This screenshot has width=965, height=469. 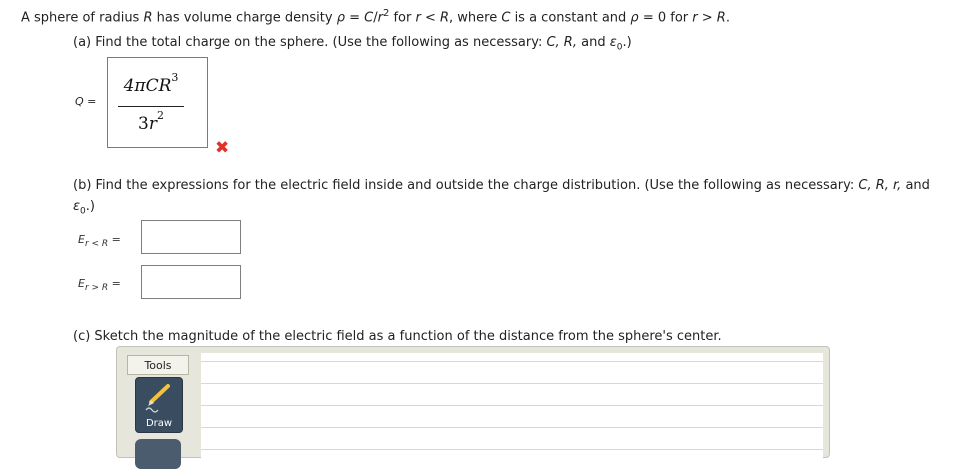 What do you see at coordinates (402, 18) in the screenshot?
I see `statement-text: for` at bounding box center [402, 18].